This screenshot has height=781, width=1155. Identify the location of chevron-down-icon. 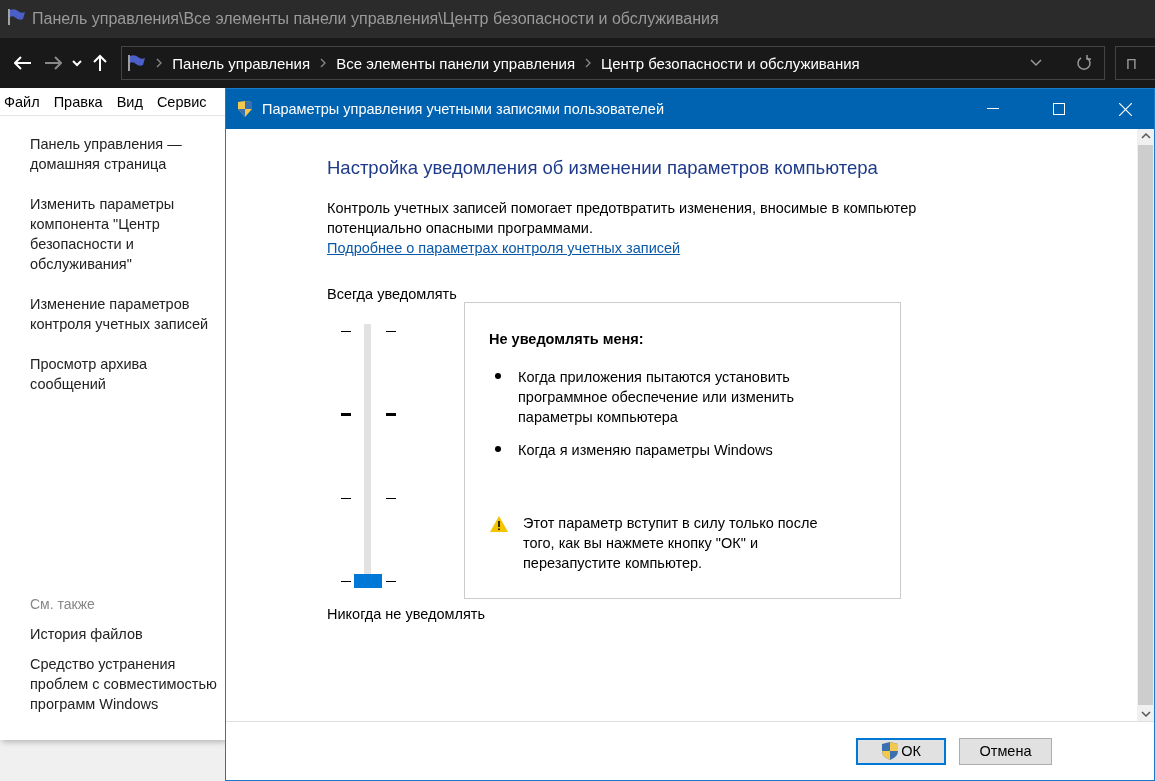
(1036, 63).